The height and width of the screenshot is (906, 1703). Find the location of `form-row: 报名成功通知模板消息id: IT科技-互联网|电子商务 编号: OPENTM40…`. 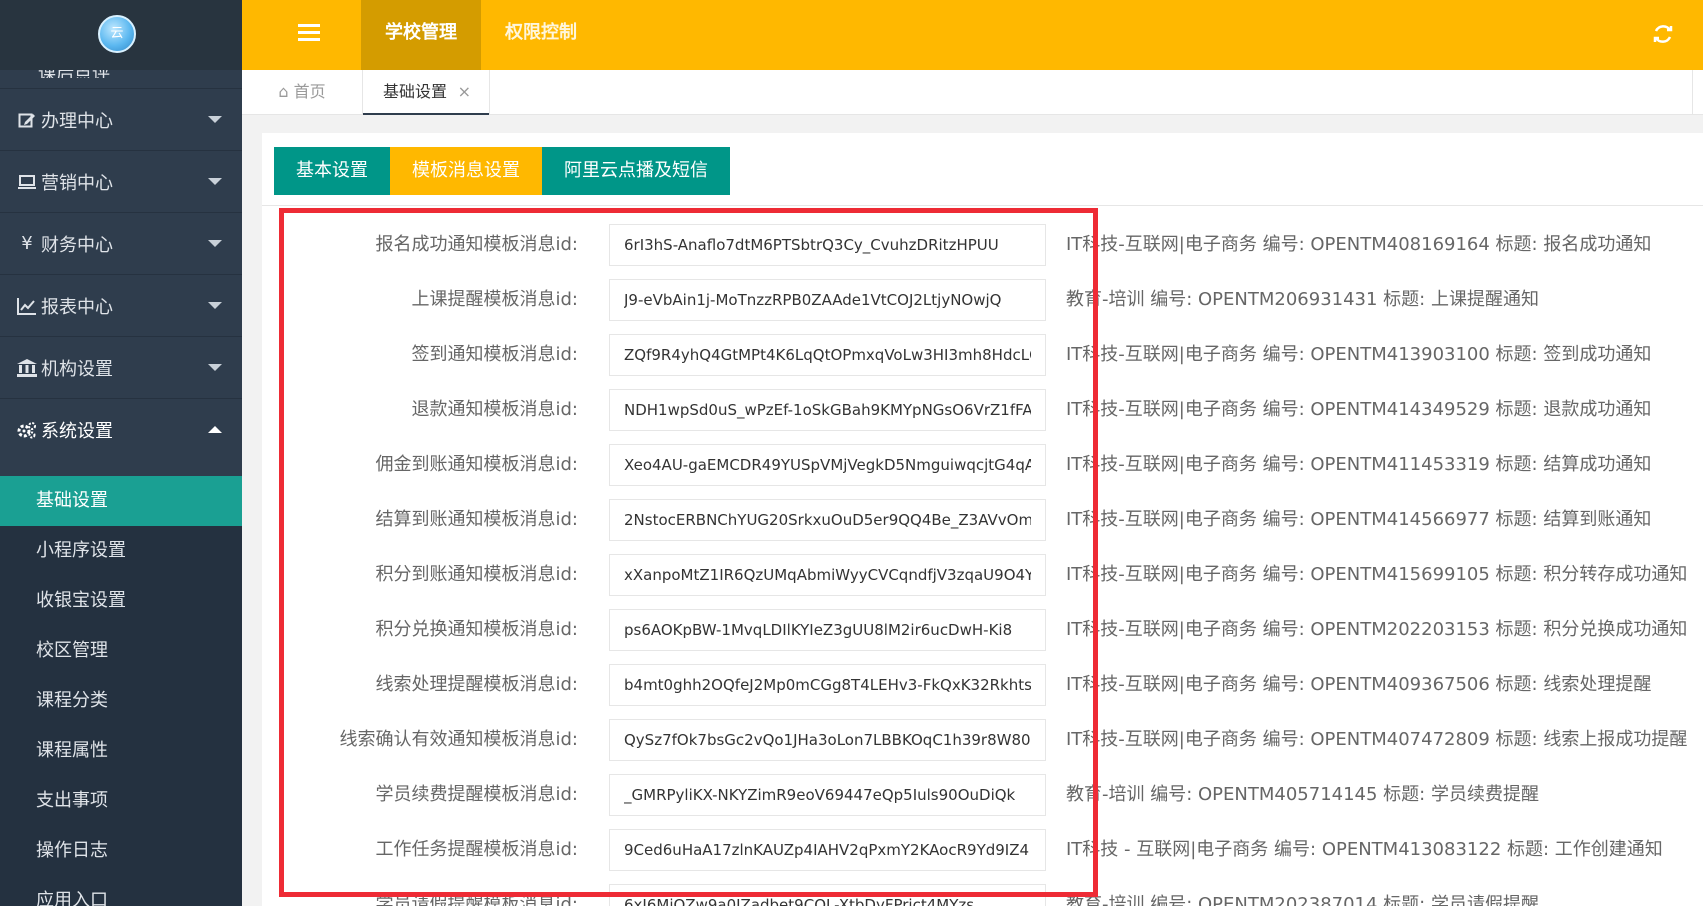

form-row: 报名成功通知模板消息id: IT科技-互联网|电子商务 编号: OPENTM40… is located at coordinates (982, 251).